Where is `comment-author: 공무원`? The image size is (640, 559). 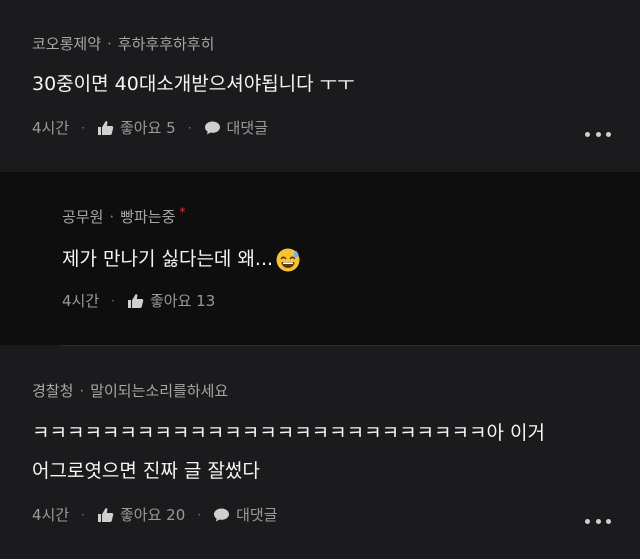 comment-author: 공무원 is located at coordinates (82, 217).